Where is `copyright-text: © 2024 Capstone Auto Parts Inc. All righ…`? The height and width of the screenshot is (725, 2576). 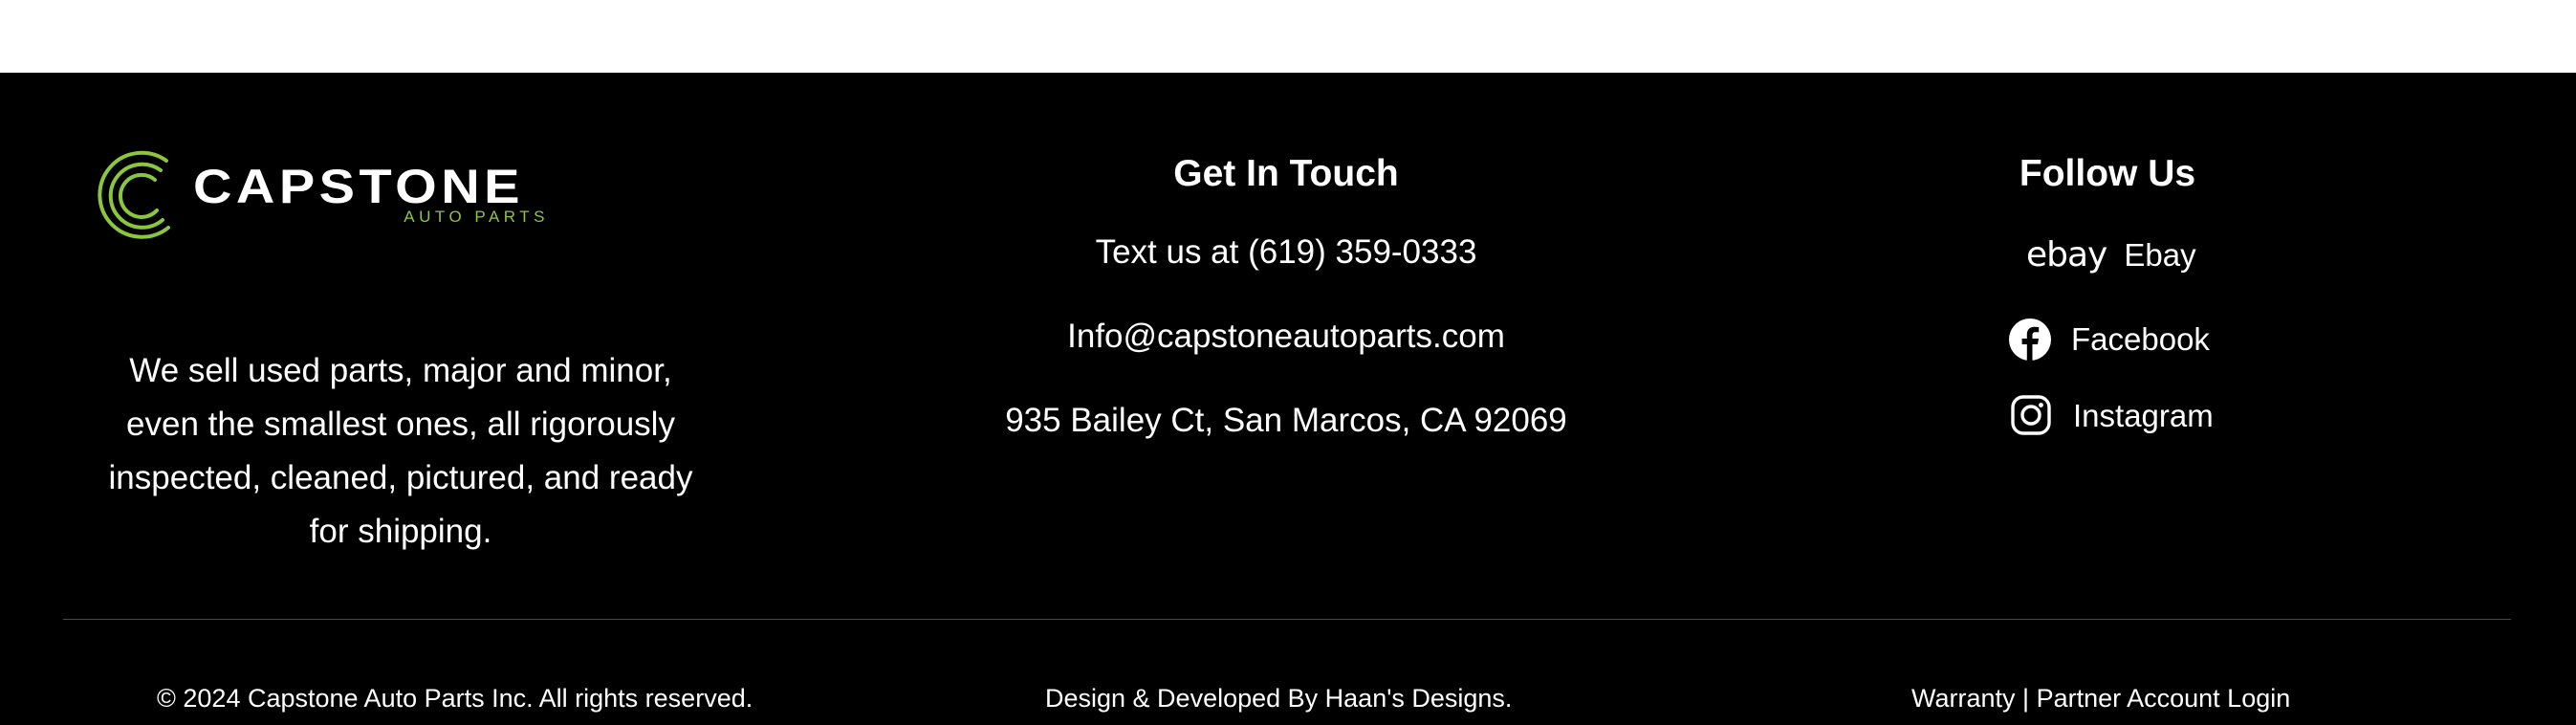
copyright-text: © 2024 Capstone Auto Parts Inc. All righ… is located at coordinates (455, 698).